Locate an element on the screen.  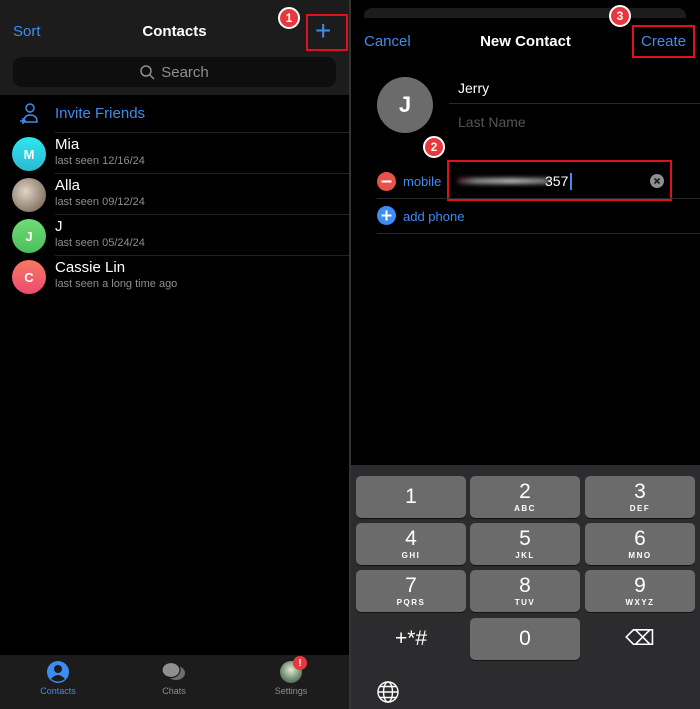
key-digit: 5 is located at coordinates (525, 538).